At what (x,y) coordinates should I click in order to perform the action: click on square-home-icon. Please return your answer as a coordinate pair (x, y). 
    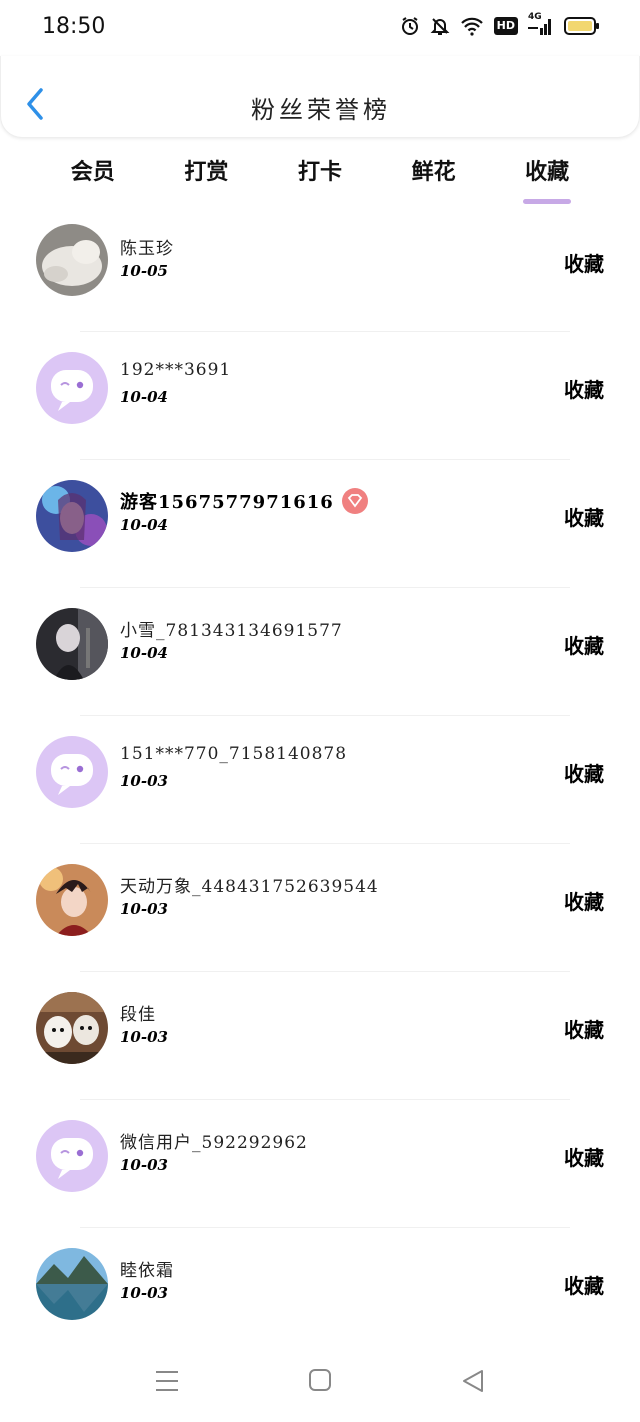
    Looking at the image, I should click on (320, 1380).